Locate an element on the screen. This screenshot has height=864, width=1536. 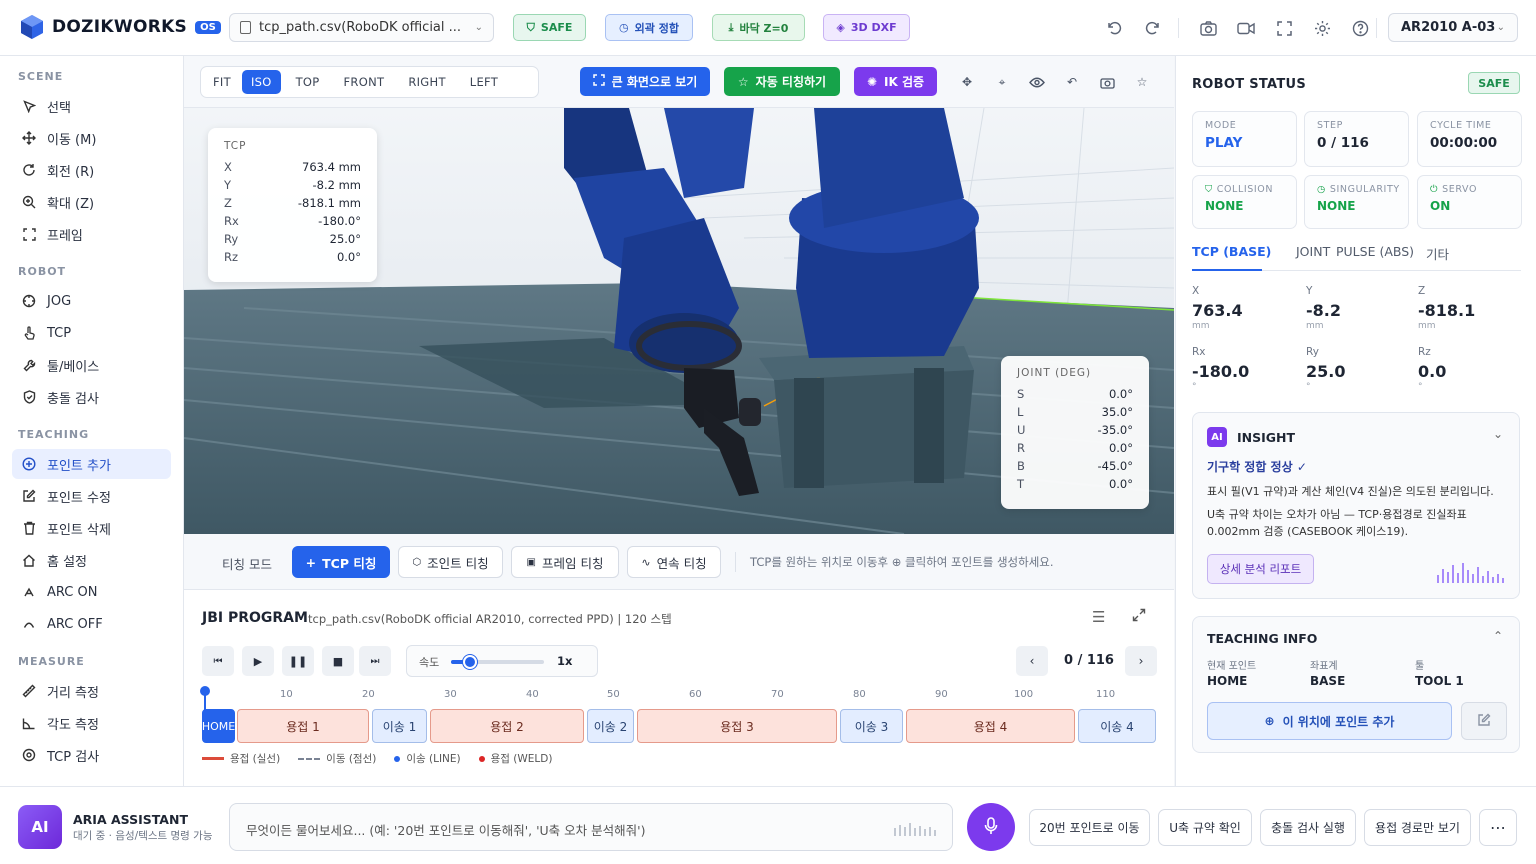
timeline-segment-weld-1: 용접 1 is located at coordinates (303, 726).